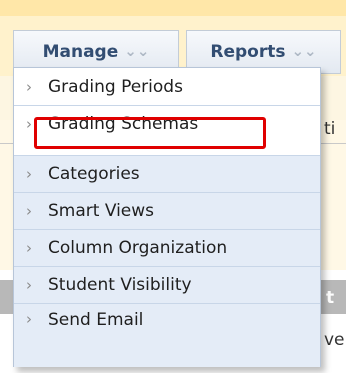 The image size is (346, 373). What do you see at coordinates (123, 124) in the screenshot?
I see `menu-item-label: Grading Schemas` at bounding box center [123, 124].